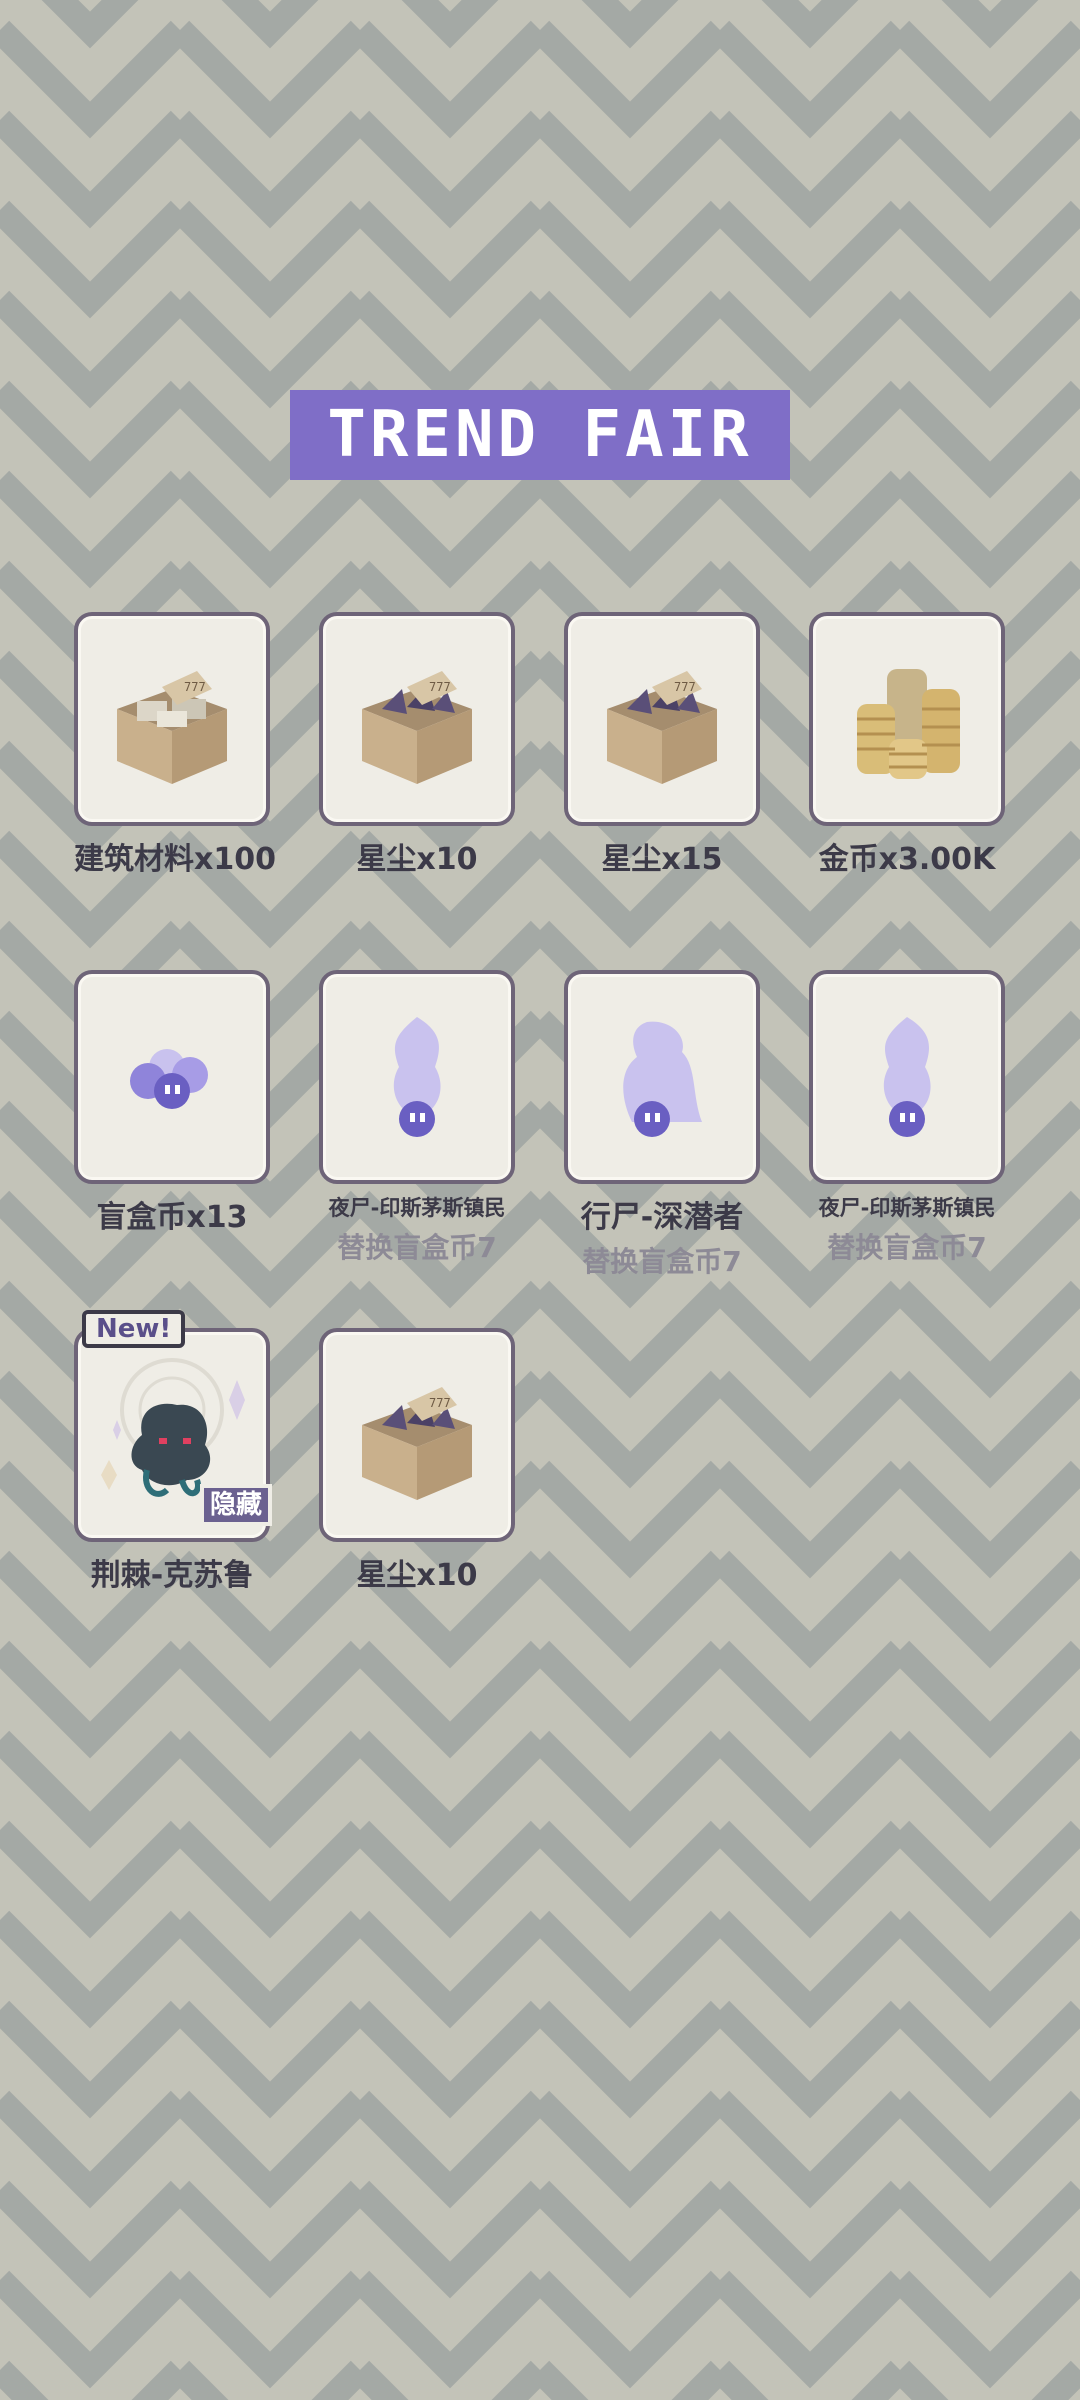 This screenshot has width=1080, height=2400. I want to click on gold-coins-icon, so click(908, 724).